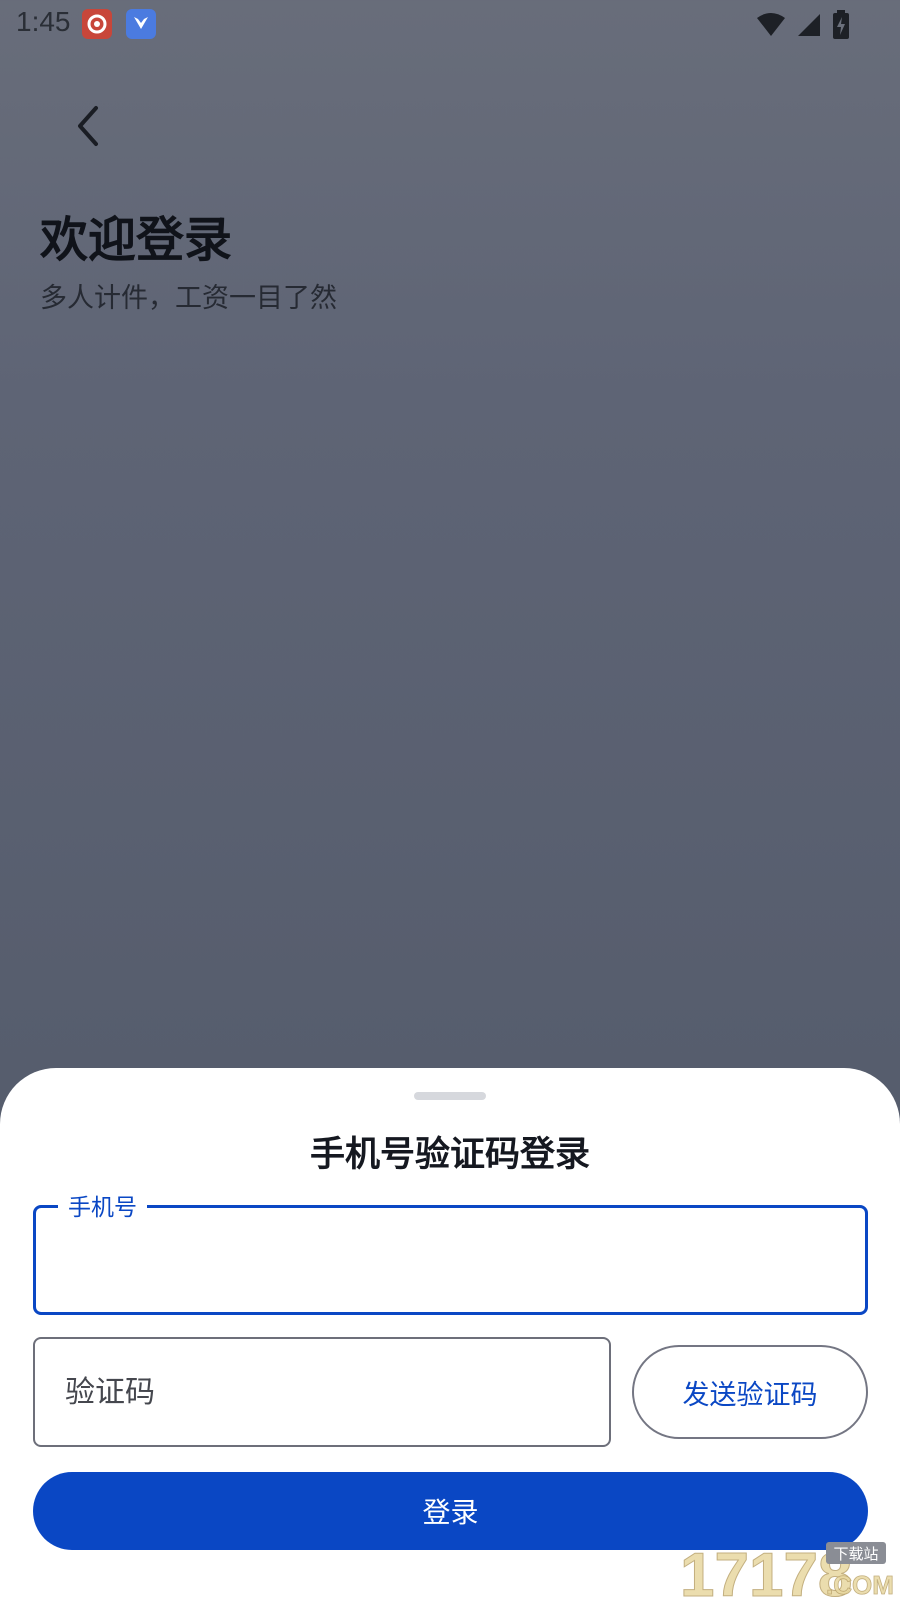  Describe the element at coordinates (771, 25) in the screenshot. I see `wifi-icon` at that location.